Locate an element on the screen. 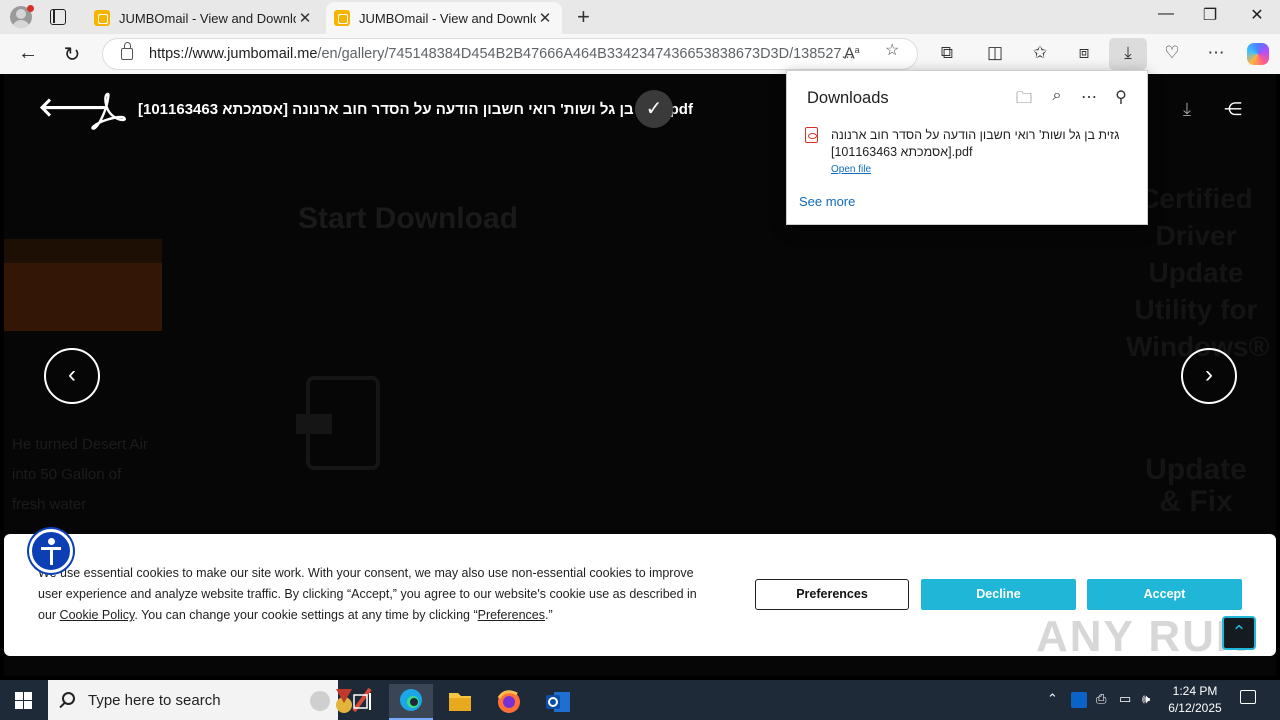  accessibility-icon is located at coordinates (51, 551).